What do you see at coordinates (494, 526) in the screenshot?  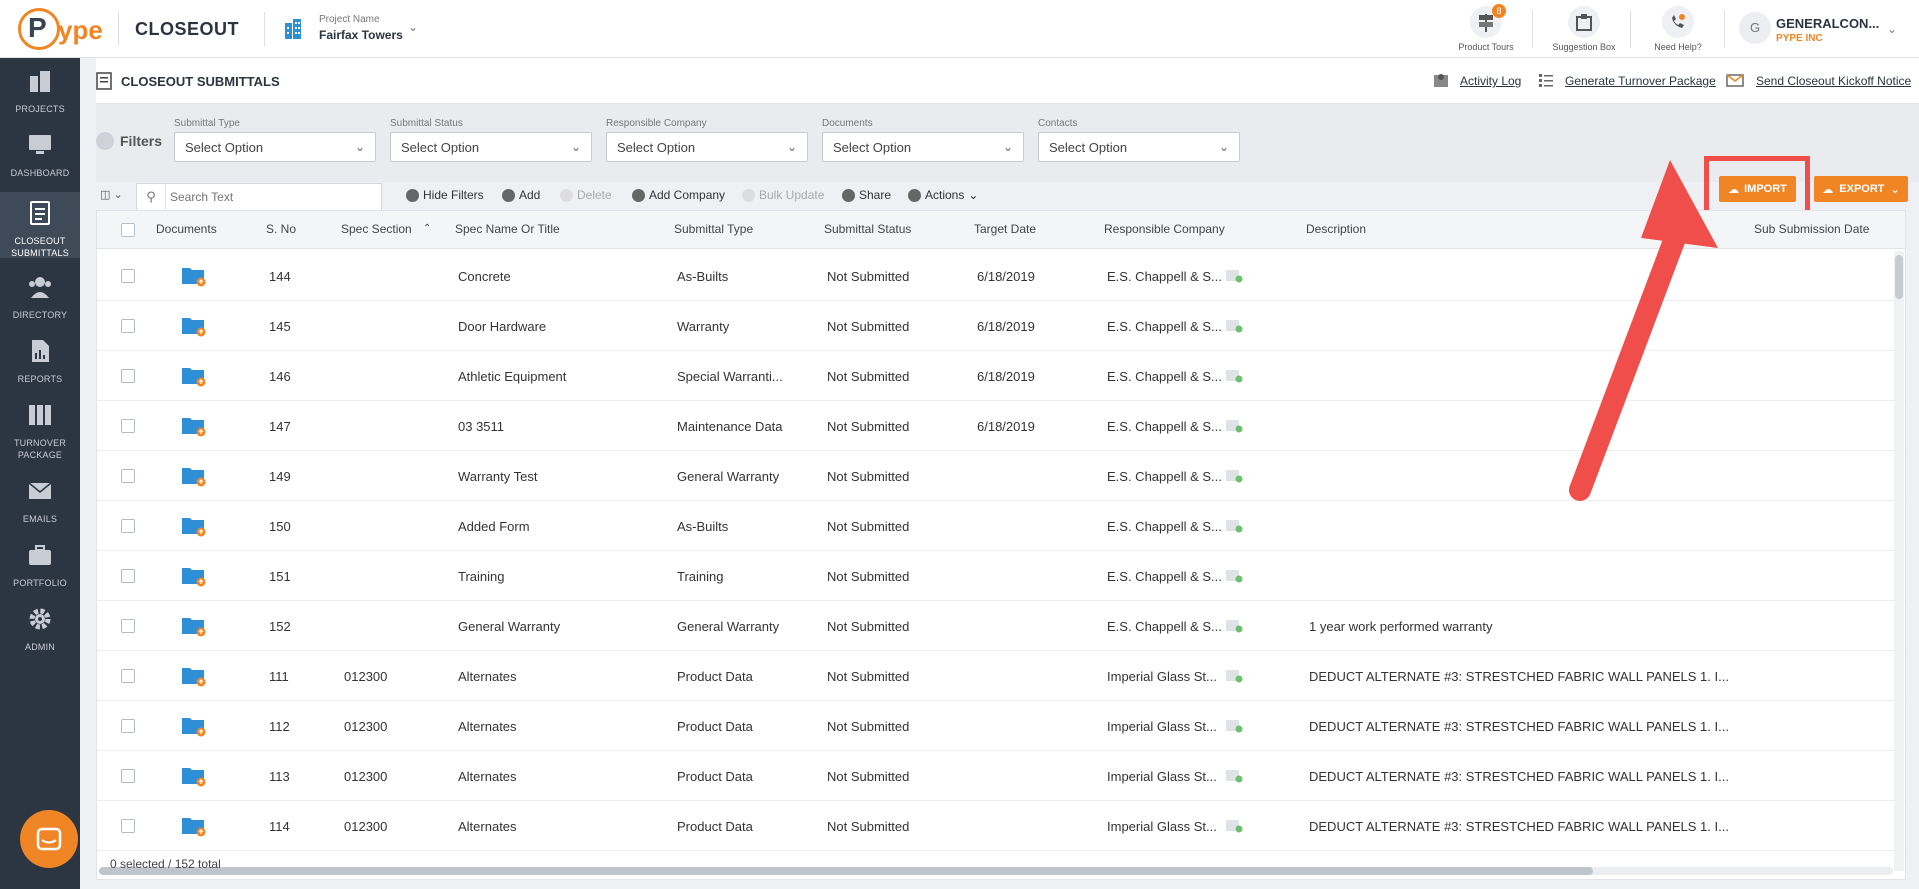 I see `cell-title: Added Form` at bounding box center [494, 526].